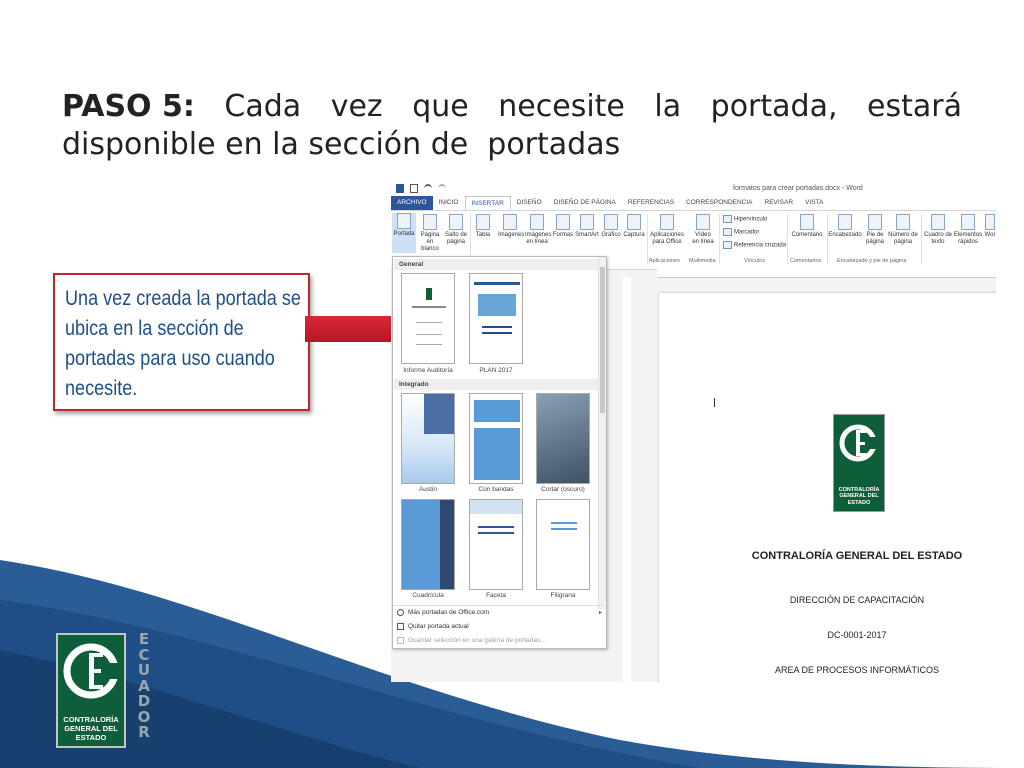 The width and height of the screenshot is (1024, 768). Describe the element at coordinates (627, 479) in the screenshot. I see `vertical-ruler` at that location.